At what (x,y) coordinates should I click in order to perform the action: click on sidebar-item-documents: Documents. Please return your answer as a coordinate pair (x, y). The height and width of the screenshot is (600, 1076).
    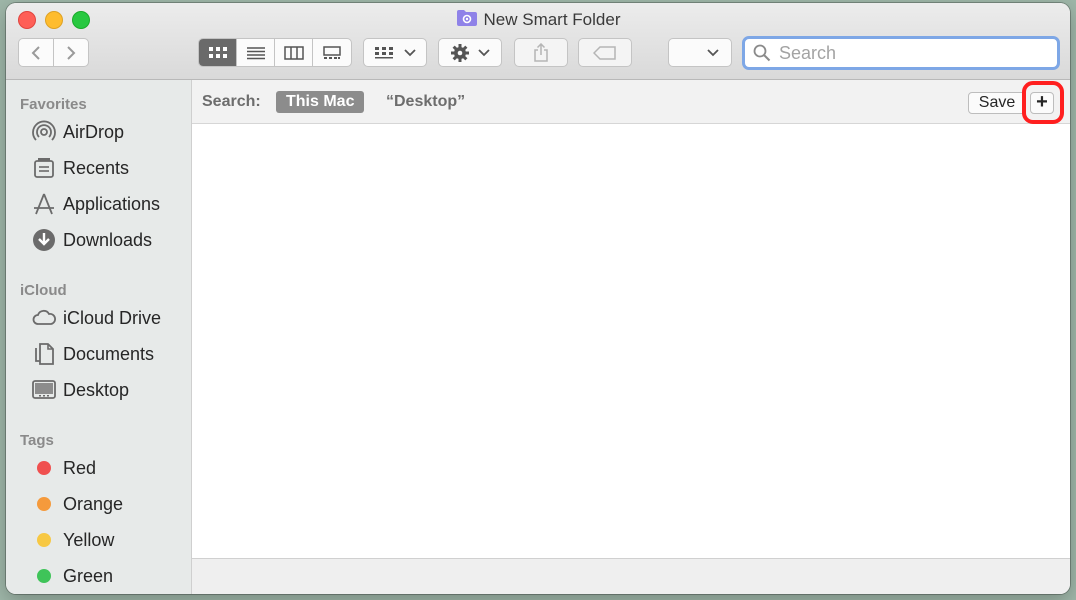
    Looking at the image, I should click on (92, 354).